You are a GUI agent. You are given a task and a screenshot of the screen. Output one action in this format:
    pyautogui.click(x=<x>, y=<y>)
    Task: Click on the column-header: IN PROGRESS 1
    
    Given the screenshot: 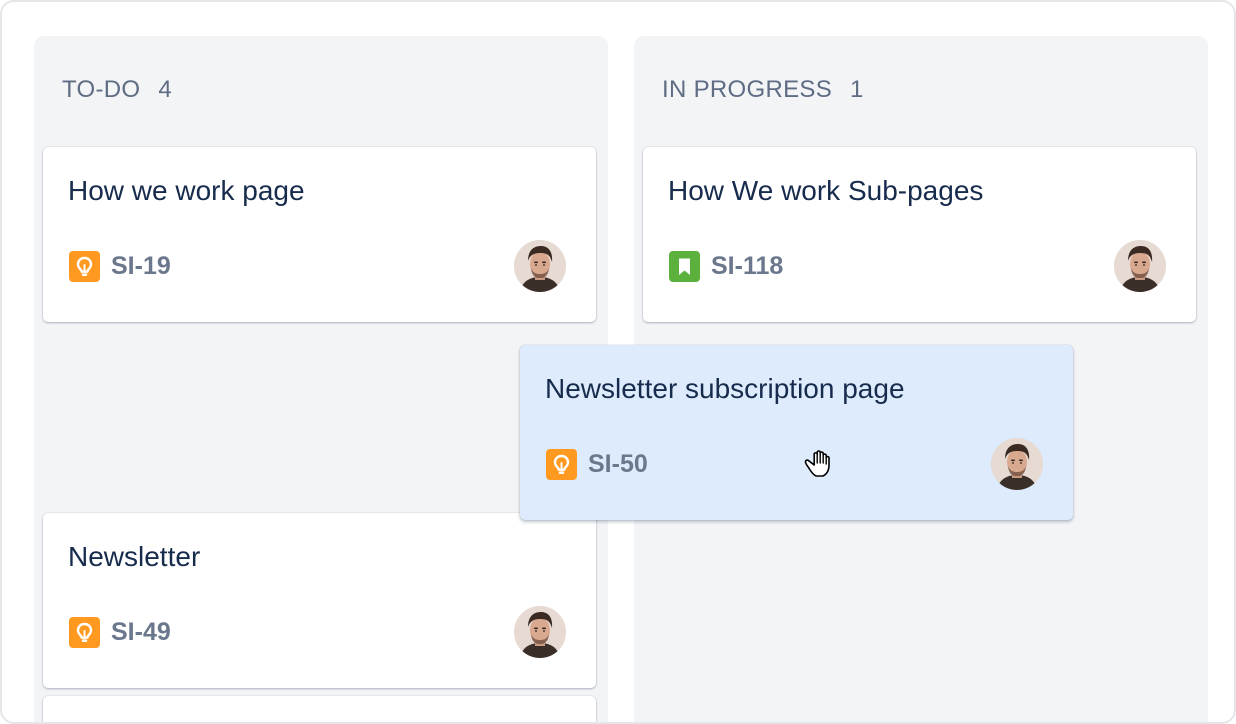 What is the action you would take?
    pyautogui.click(x=763, y=90)
    